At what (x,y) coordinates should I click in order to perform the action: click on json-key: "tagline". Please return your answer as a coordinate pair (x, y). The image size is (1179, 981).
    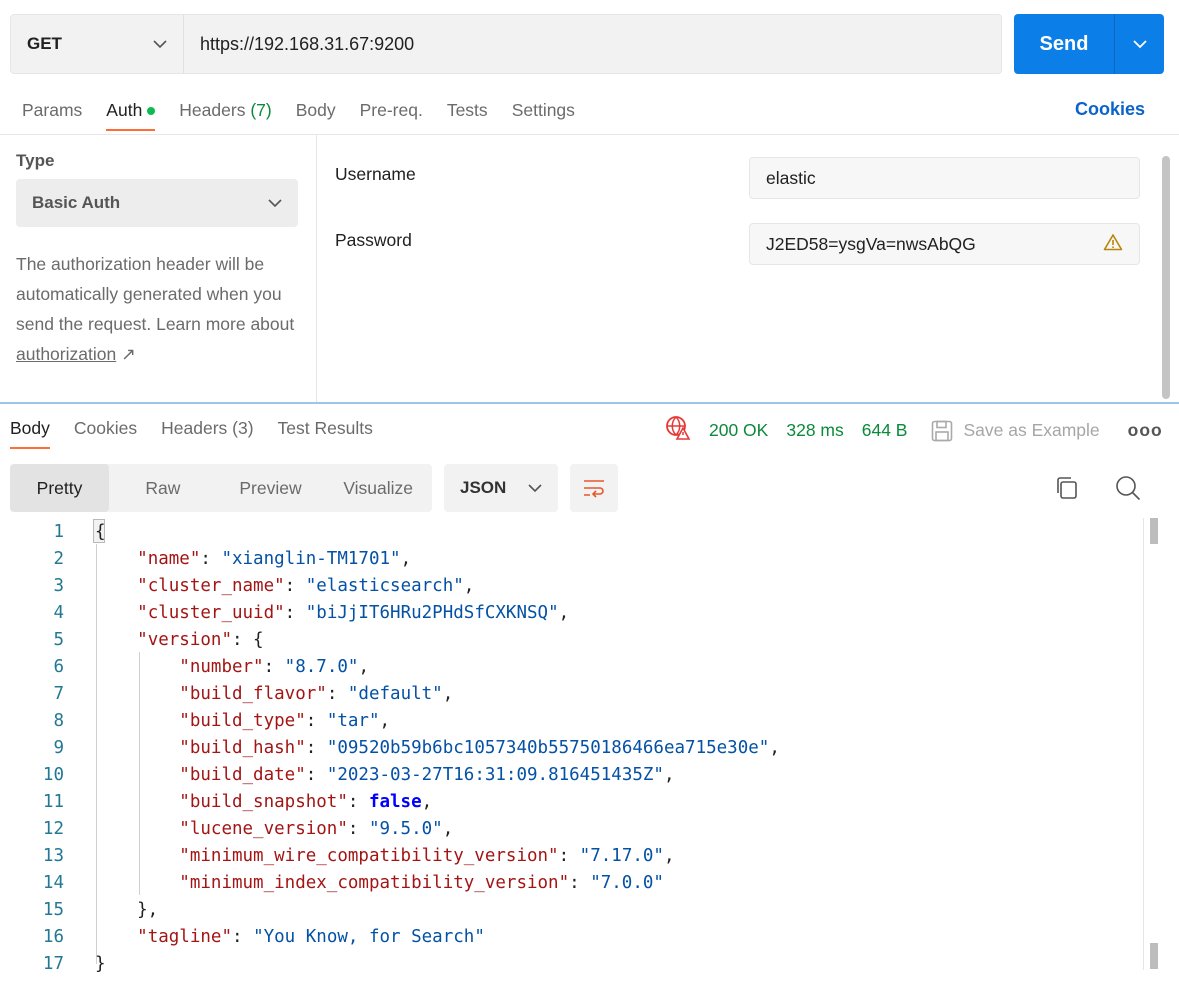
    Looking at the image, I should click on (184, 936).